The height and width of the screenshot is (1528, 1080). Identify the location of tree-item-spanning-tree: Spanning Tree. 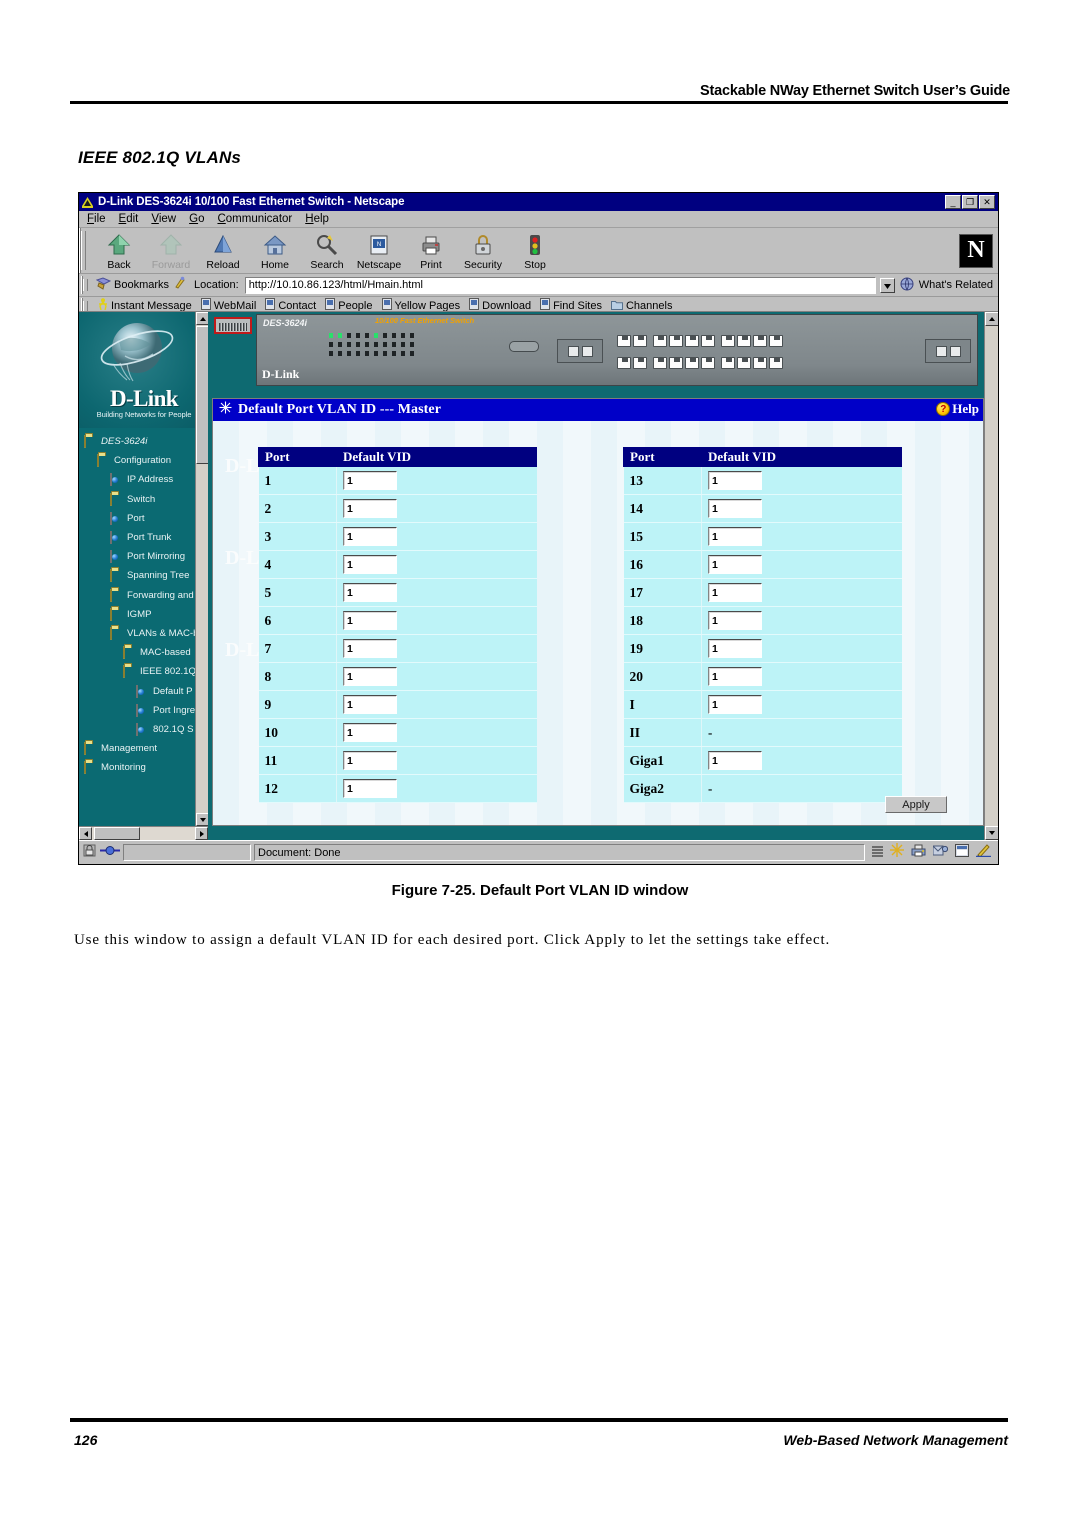
(137, 575).